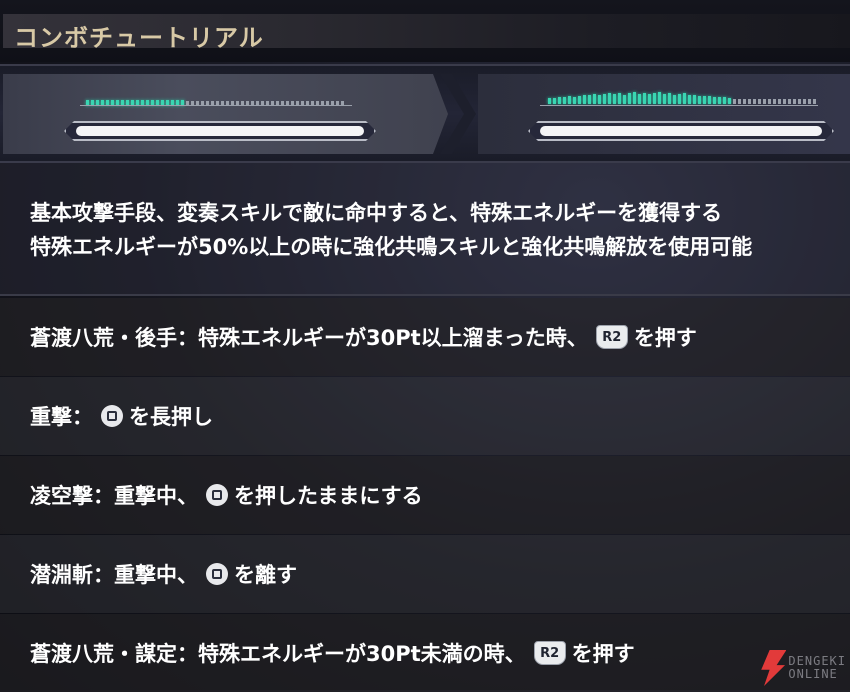 The height and width of the screenshot is (692, 850). What do you see at coordinates (425, 495) in the screenshot?
I see `move-row-ryoukuugeki: 凌空撃：重撃中、 を押したままにする` at bounding box center [425, 495].